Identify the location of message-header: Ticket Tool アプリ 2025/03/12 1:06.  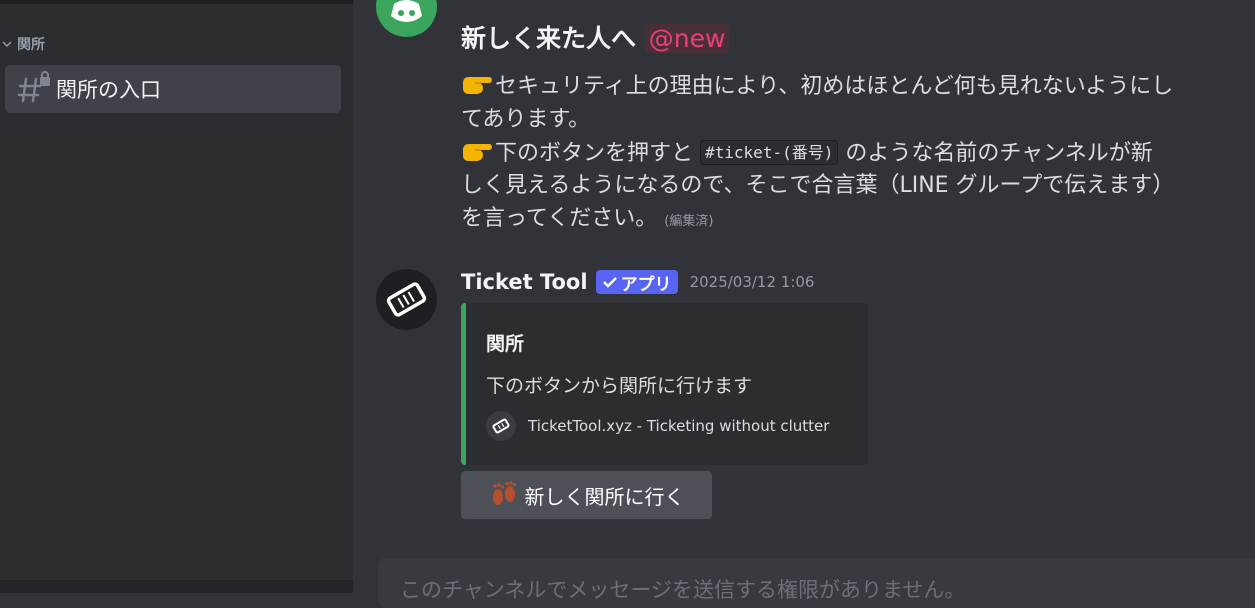
(638, 282).